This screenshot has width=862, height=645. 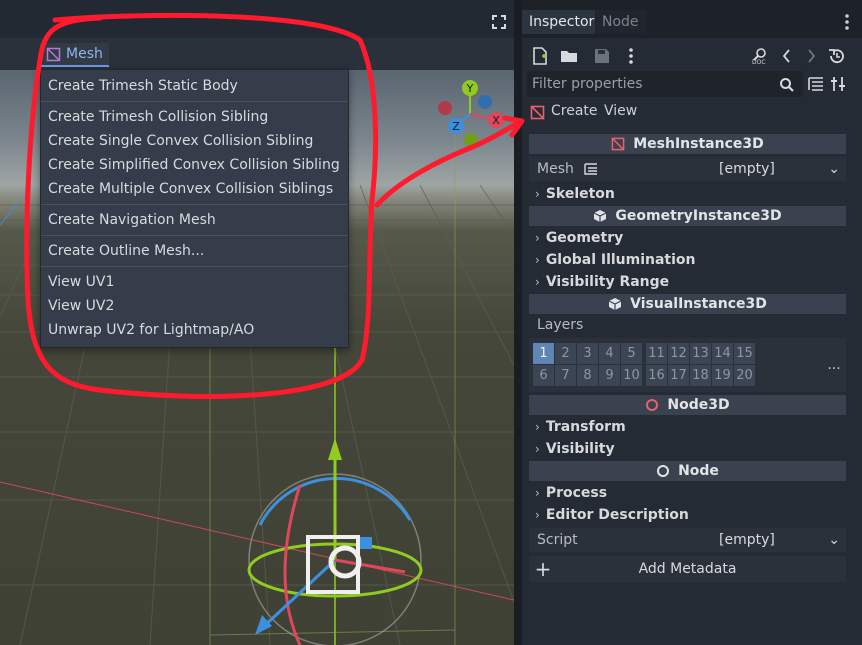 I want to click on add-metadata-button: + Add Metadata, so click(x=687, y=569).